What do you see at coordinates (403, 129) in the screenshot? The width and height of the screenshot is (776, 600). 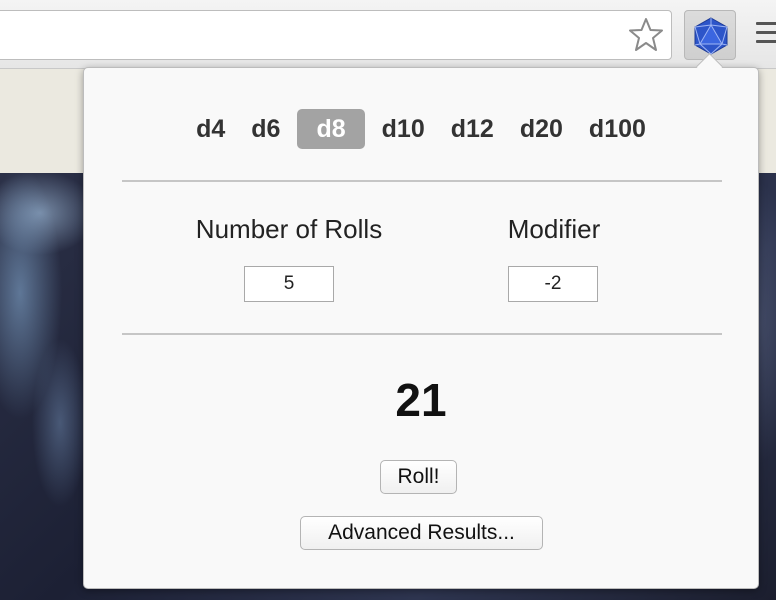 I see `die-d10-button: d10` at bounding box center [403, 129].